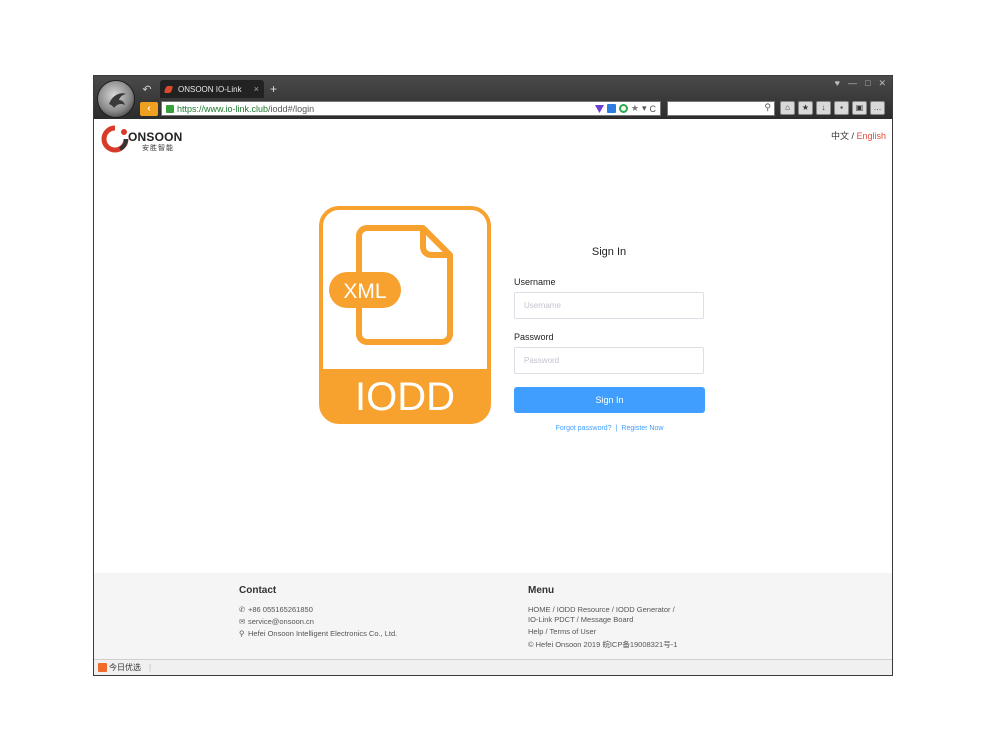 The image size is (1000, 750). I want to click on daily-pick-icon, so click(102, 667).